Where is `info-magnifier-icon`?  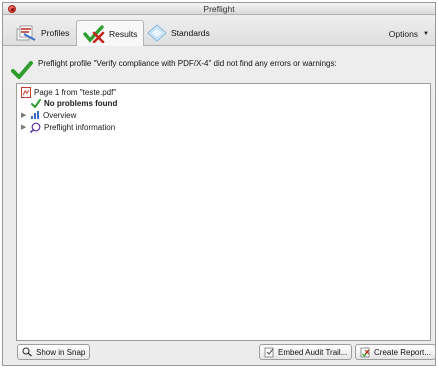 info-magnifier-icon is located at coordinates (35, 127).